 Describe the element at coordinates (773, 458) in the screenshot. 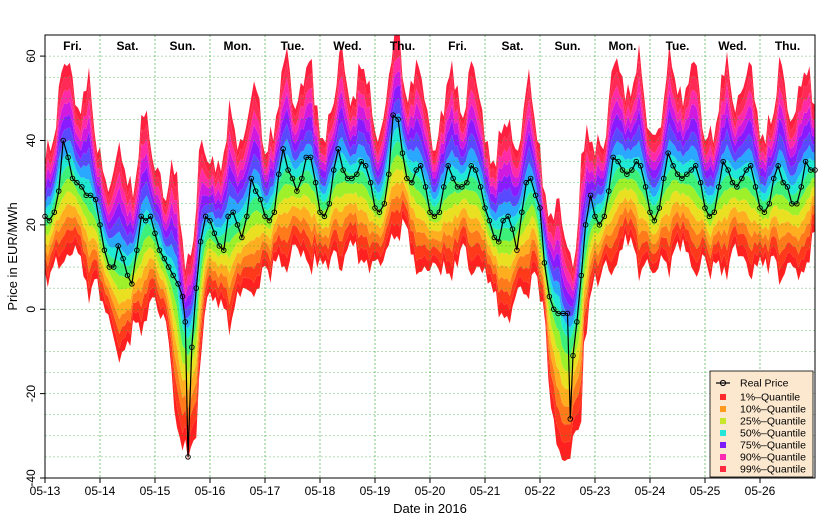

I see `legend-quantile-label: 90%–Quantile` at that location.